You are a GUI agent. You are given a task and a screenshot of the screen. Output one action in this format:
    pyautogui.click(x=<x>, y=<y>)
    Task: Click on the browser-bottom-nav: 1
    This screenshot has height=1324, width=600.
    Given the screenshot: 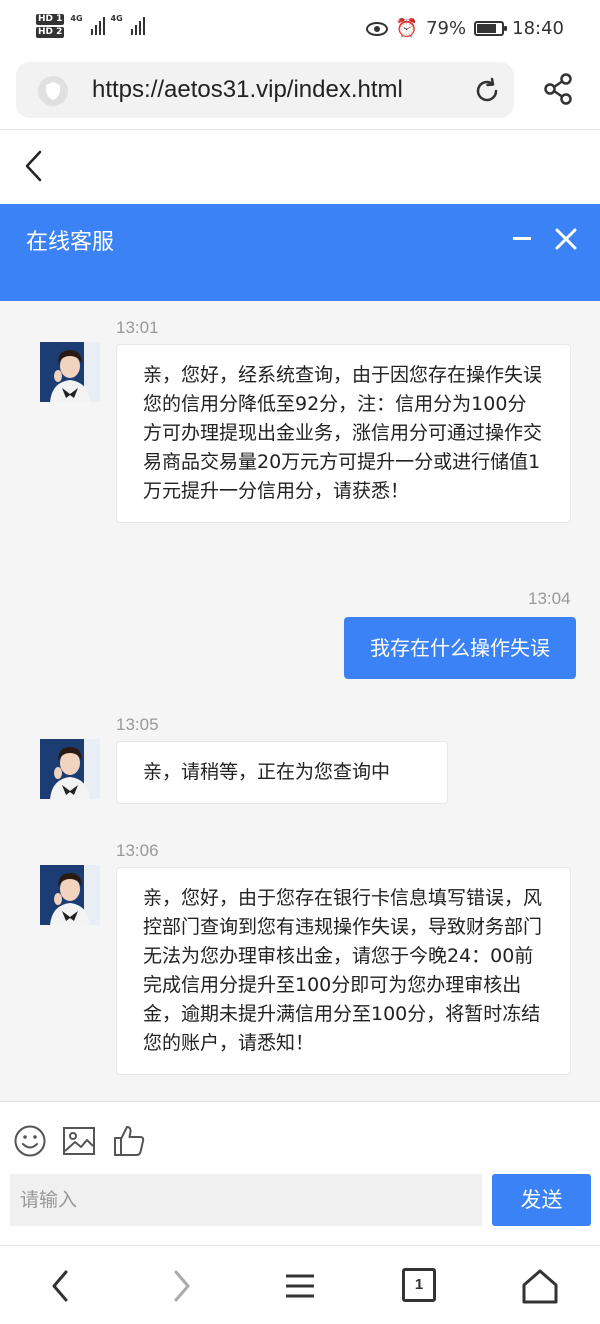 What is the action you would take?
    pyautogui.click(x=300, y=1284)
    